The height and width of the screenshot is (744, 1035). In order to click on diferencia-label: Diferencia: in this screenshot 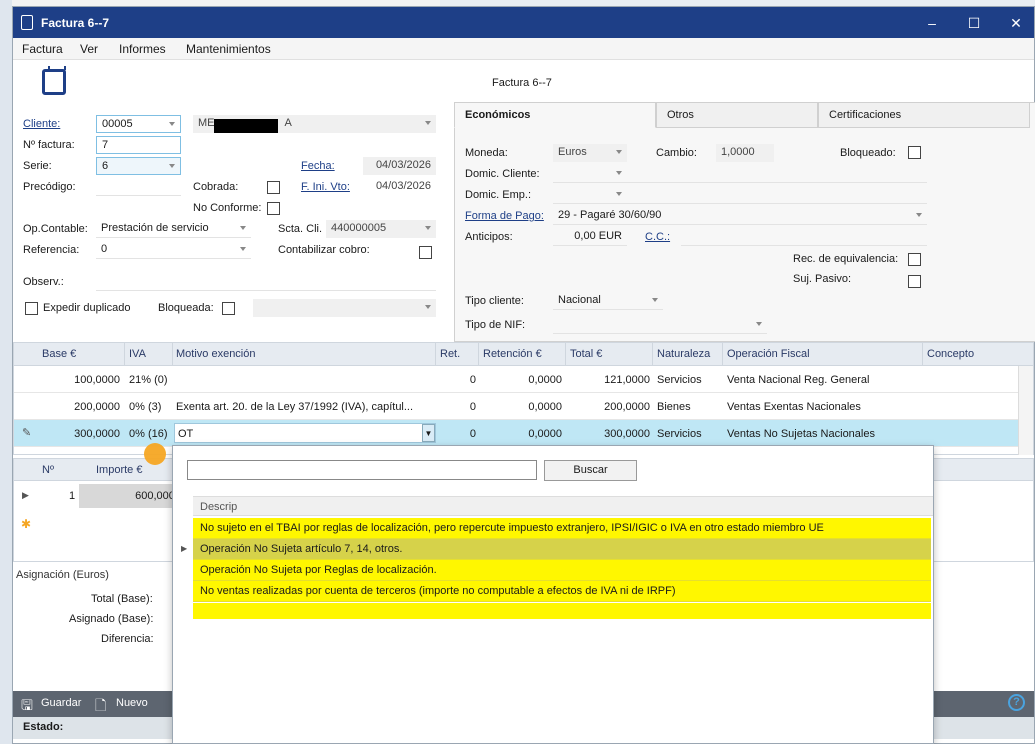, I will do `click(127, 639)`.